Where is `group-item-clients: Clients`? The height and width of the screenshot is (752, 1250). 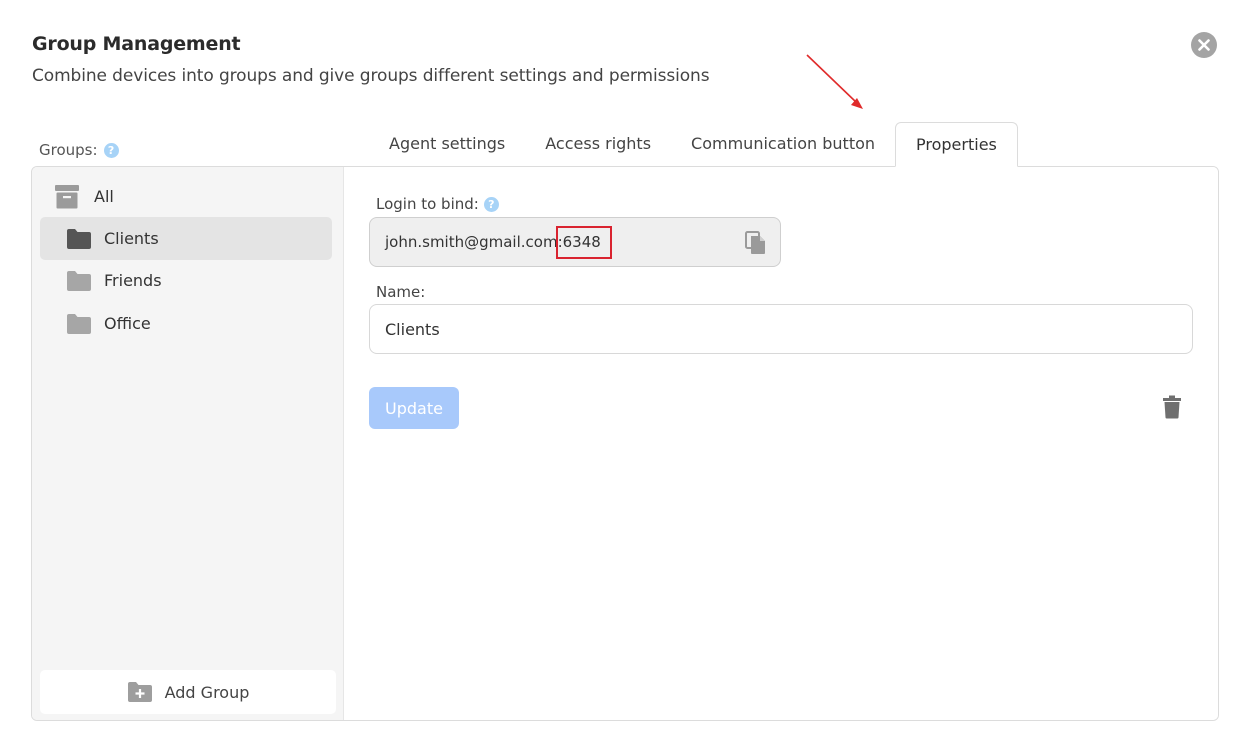 group-item-clients: Clients is located at coordinates (186, 238).